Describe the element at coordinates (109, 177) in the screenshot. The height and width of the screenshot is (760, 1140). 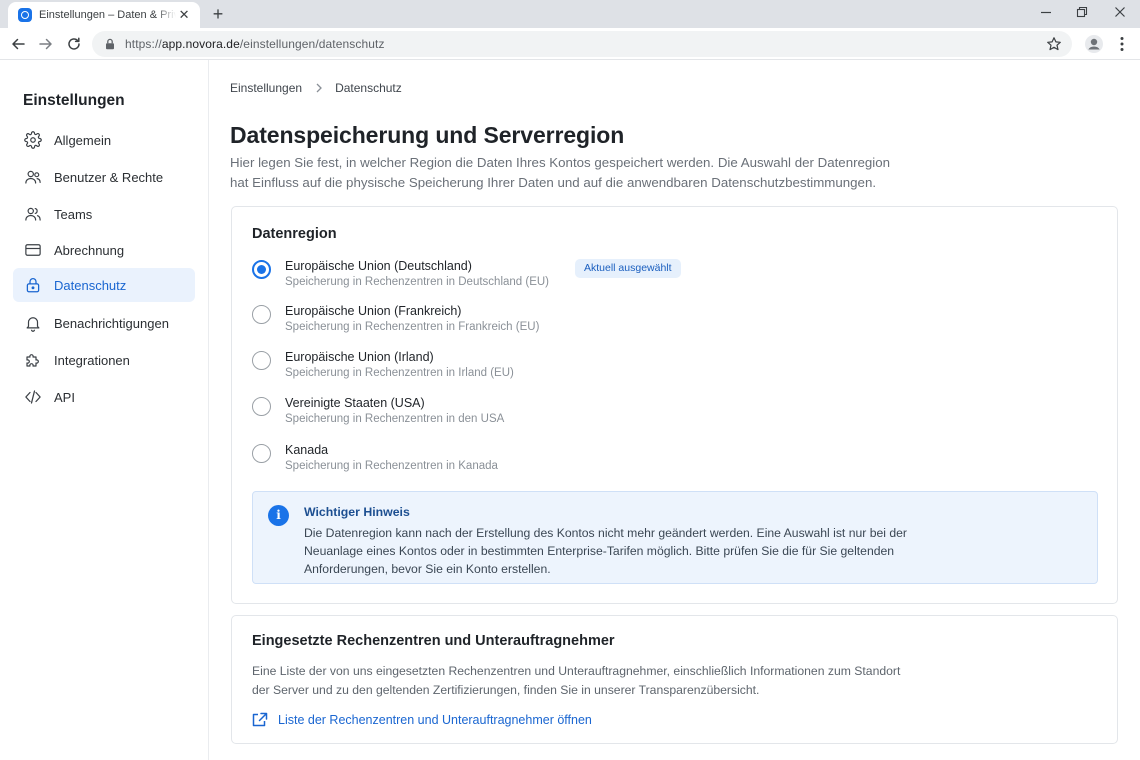
I see `sidebar-item-label: Benutzer & Rechte` at that location.